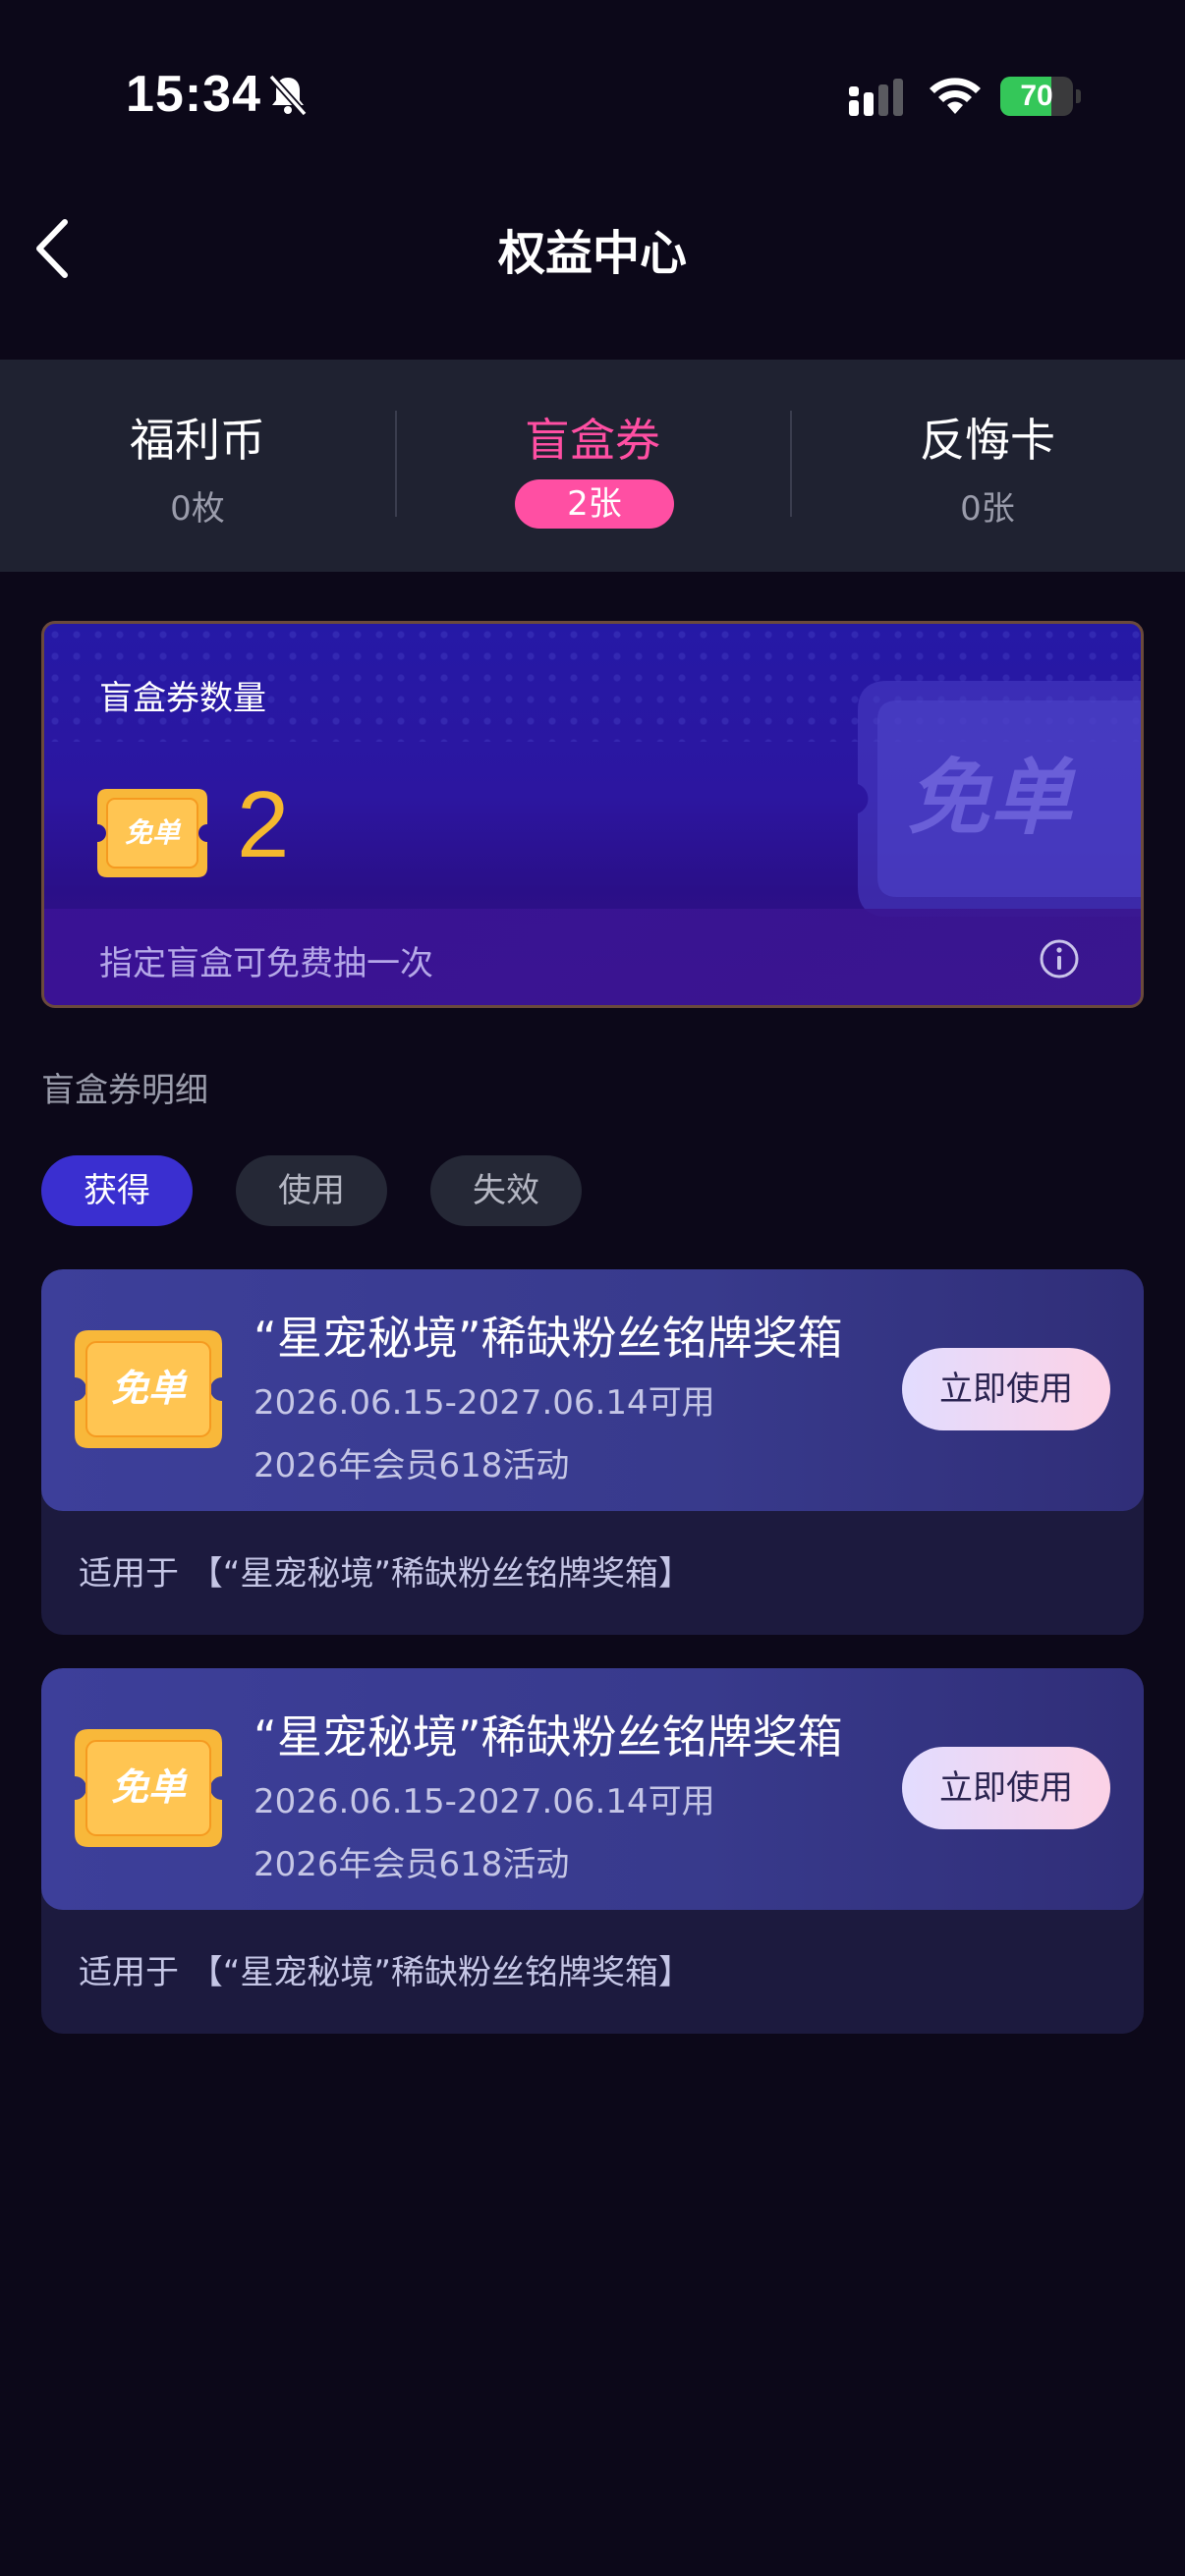 The width and height of the screenshot is (1185, 2576). I want to click on status-time: 15:34, so click(194, 94).